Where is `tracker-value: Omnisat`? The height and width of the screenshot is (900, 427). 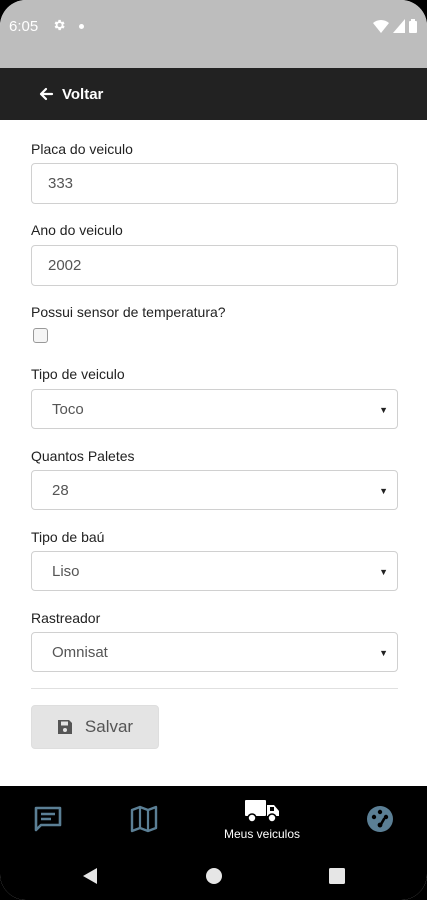 tracker-value: Omnisat is located at coordinates (80, 652).